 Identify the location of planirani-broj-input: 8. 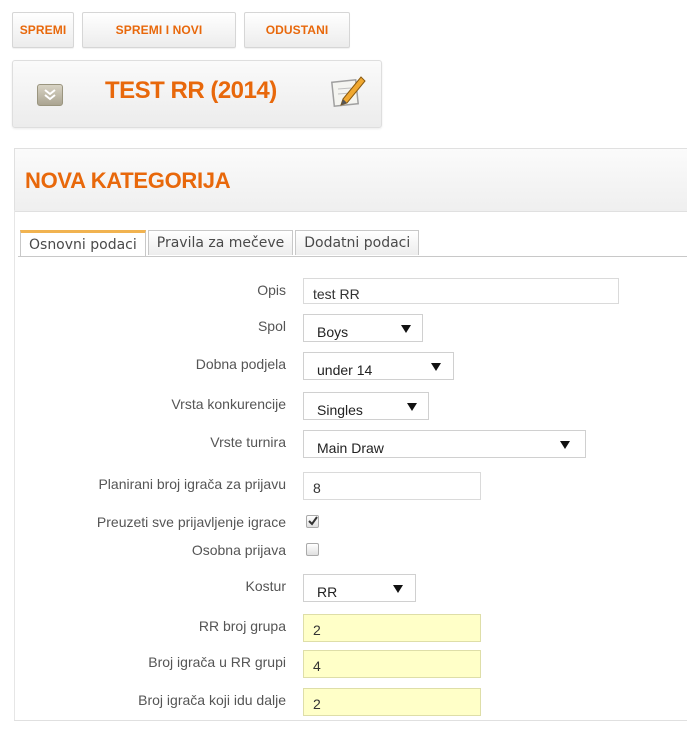
(392, 486).